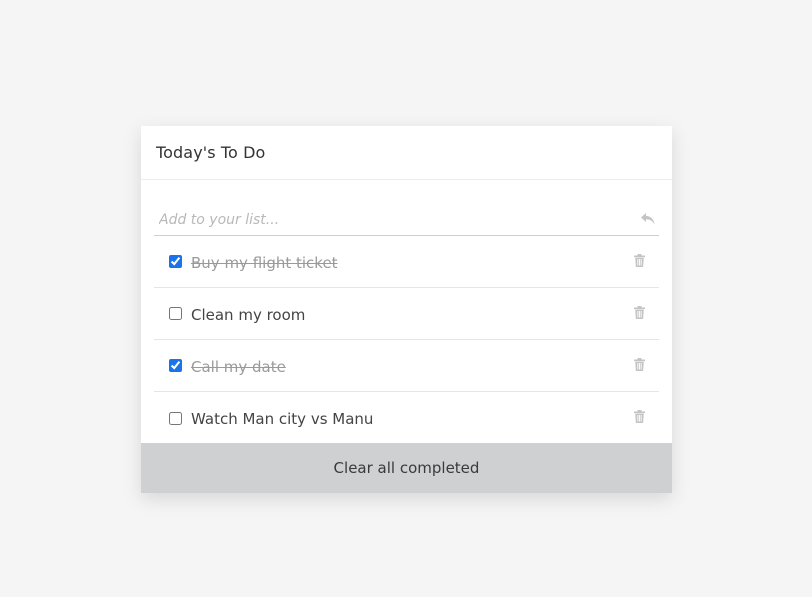 This screenshot has height=597, width=812. Describe the element at coordinates (282, 419) in the screenshot. I see `todo-text: Watch Man city vs Manu` at that location.